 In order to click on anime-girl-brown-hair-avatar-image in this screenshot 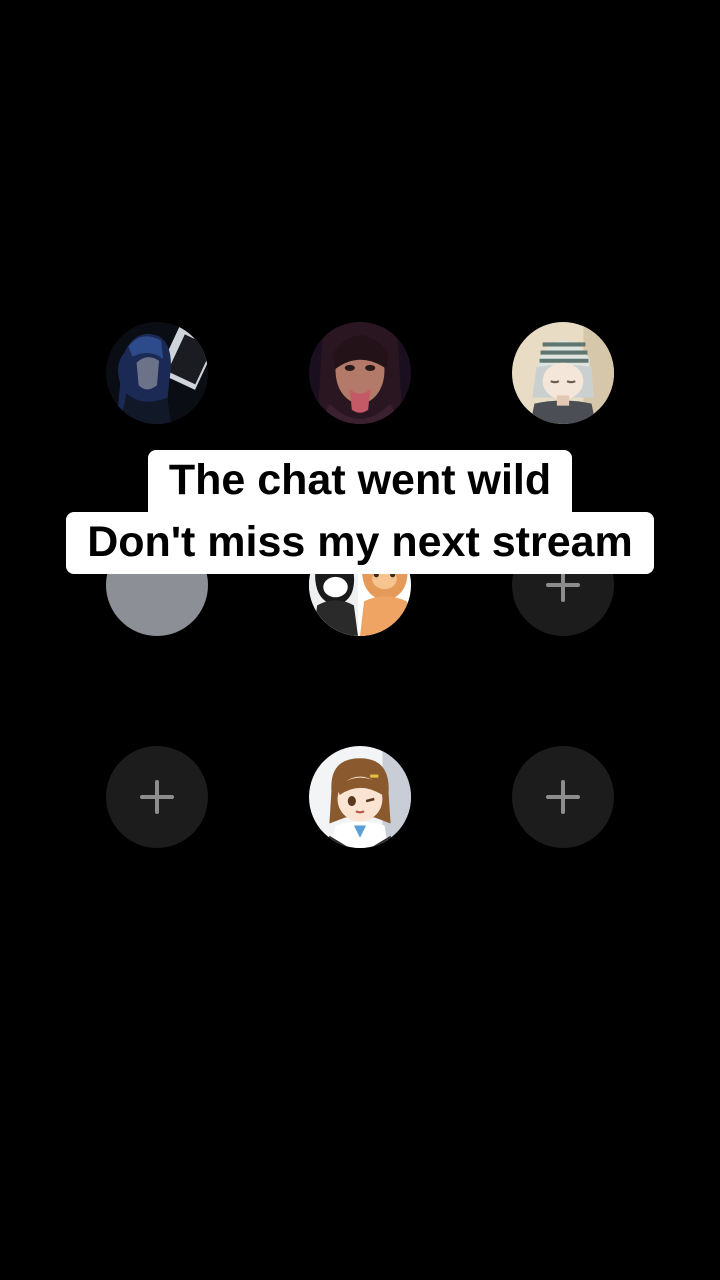, I will do `click(360, 797)`.